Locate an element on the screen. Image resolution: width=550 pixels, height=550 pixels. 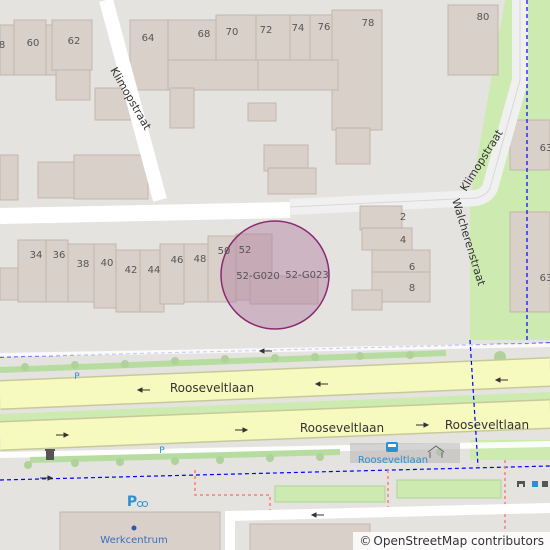
werkcentrum-icon is located at coordinates (134, 528).